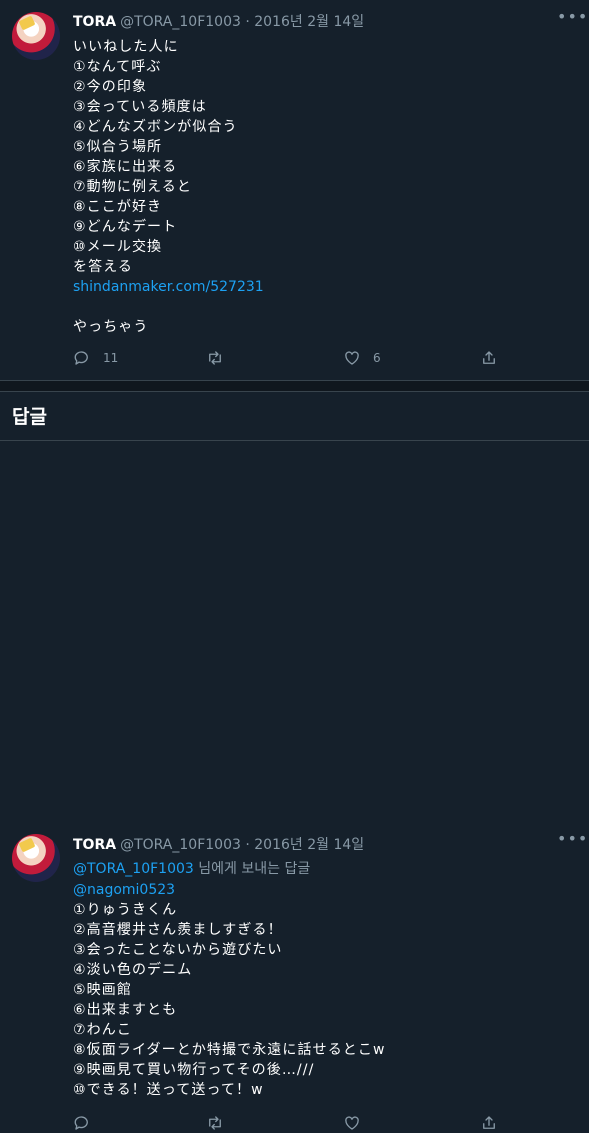  Describe the element at coordinates (110, 87) in the screenshot. I see `tweet-line: ②今の印象` at that location.